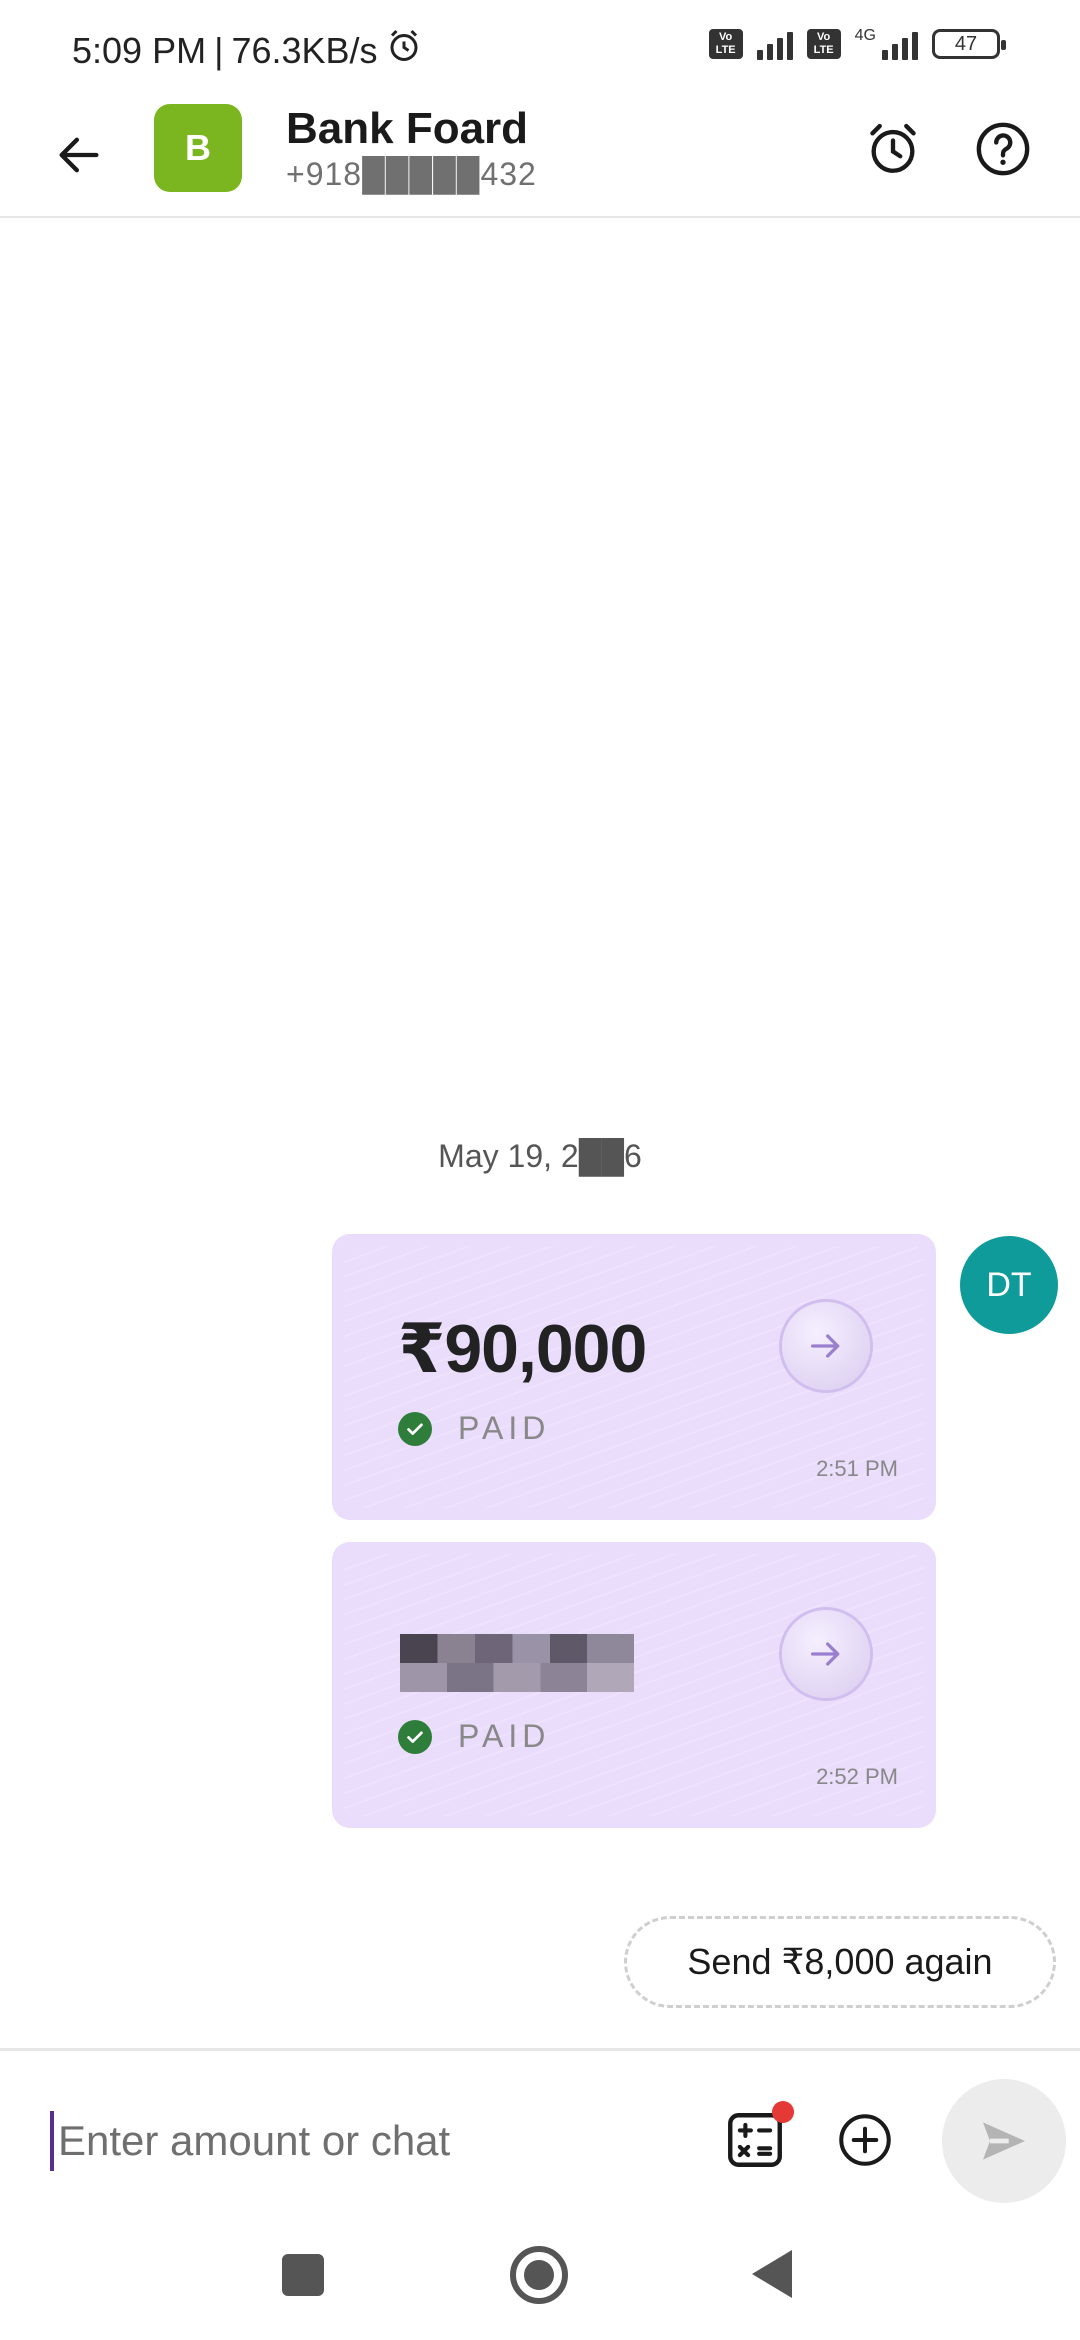  I want to click on back-arrow-icon, so click(79, 155).